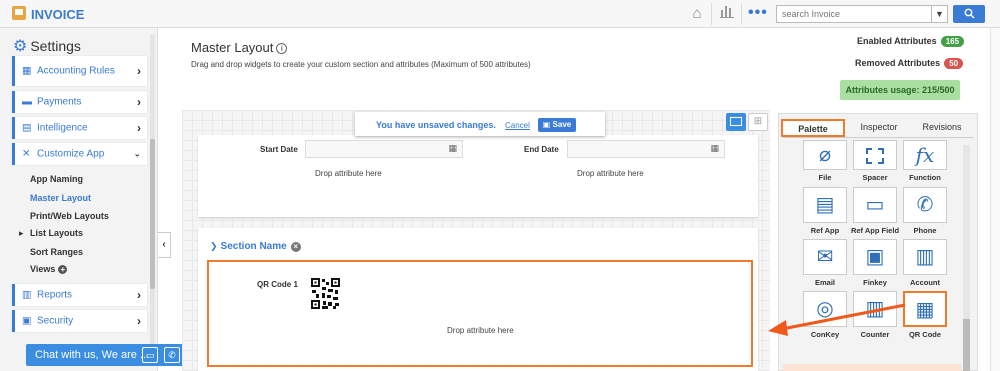  What do you see at coordinates (911, 41) in the screenshot?
I see `enabled-attributes: Enabled Attributes 165` at bounding box center [911, 41].